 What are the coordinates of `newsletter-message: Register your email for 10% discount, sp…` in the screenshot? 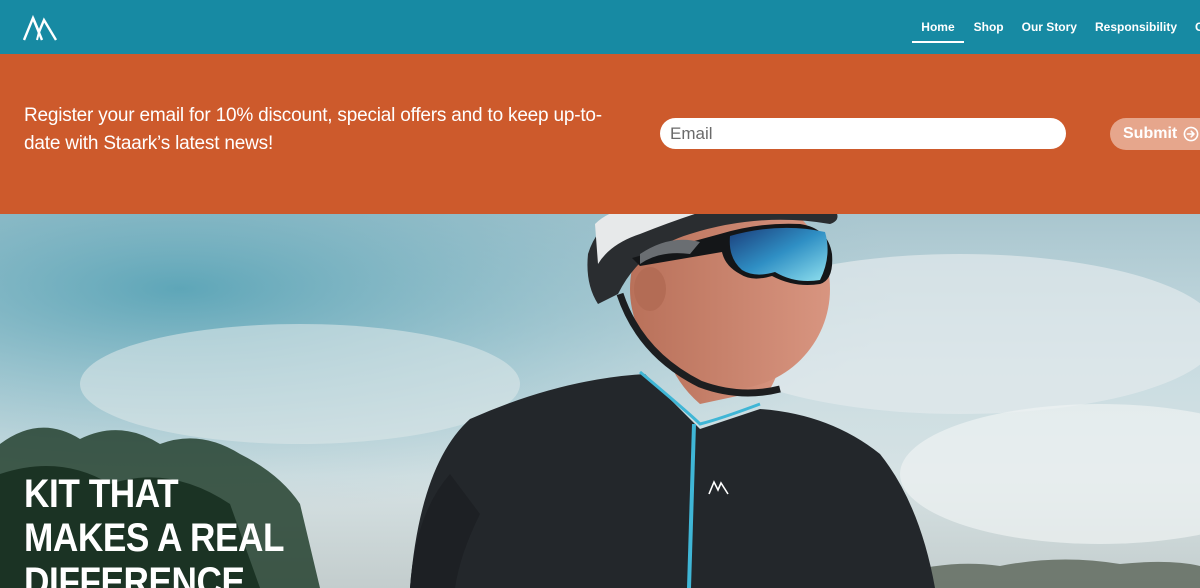 It's located at (313, 129).